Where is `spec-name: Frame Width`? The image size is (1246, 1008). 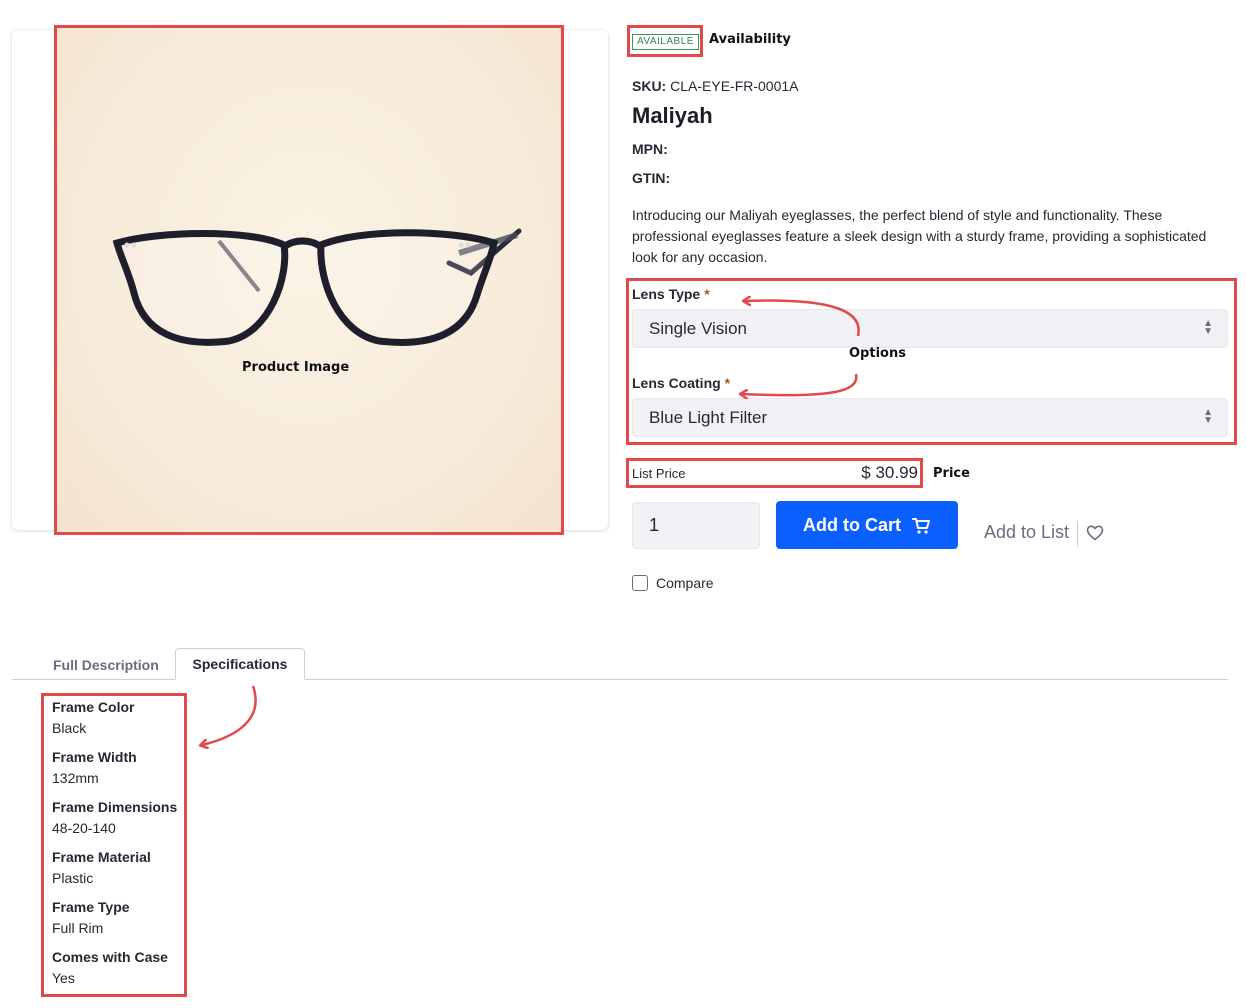
spec-name: Frame Width is located at coordinates (94, 757).